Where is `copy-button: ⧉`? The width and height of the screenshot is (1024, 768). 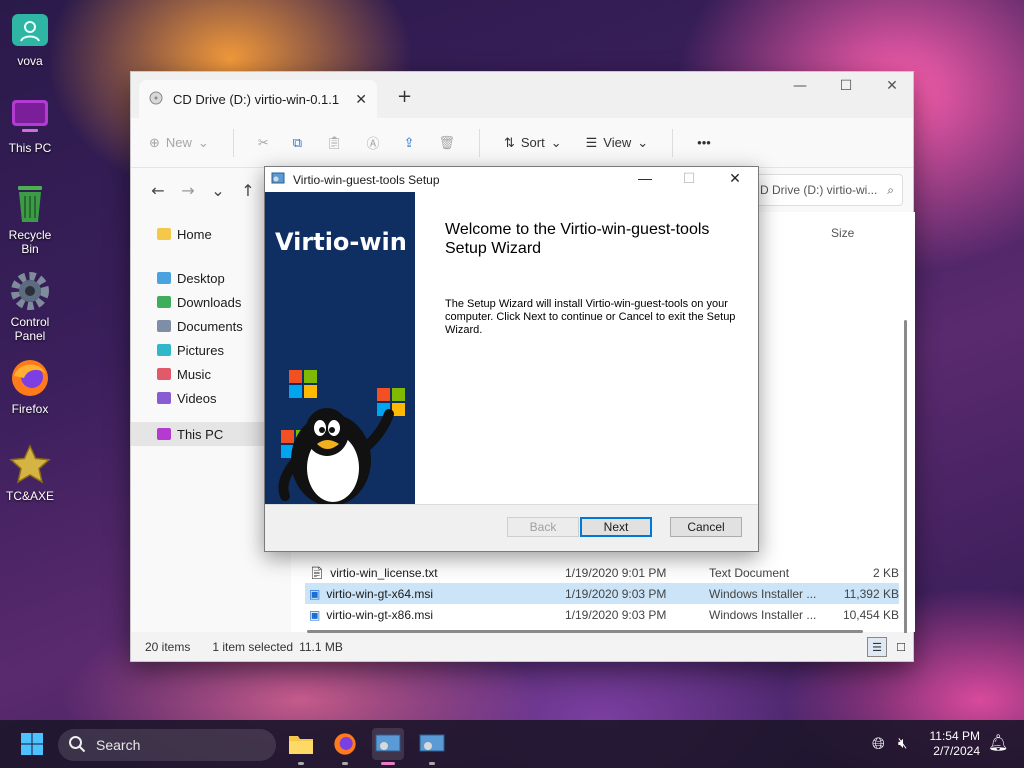
copy-button: ⧉ is located at coordinates (297, 143).